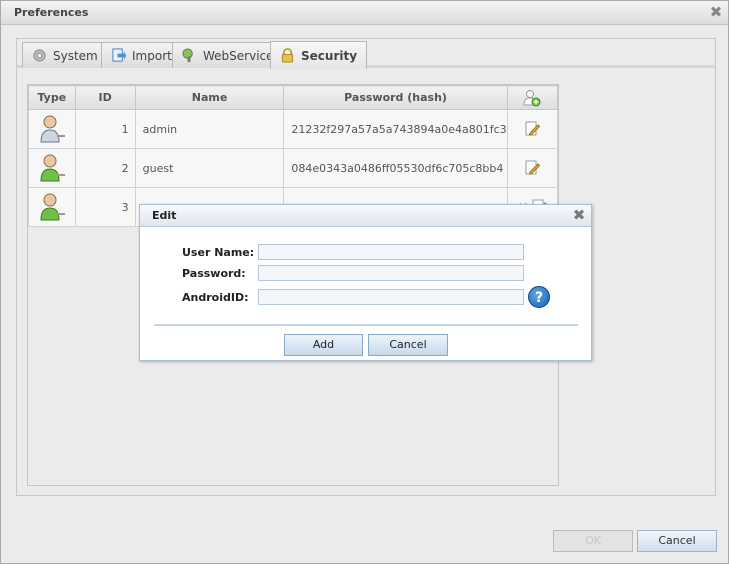  What do you see at coordinates (238, 55) in the screenshot?
I see `tab-label: WebService` at bounding box center [238, 55].